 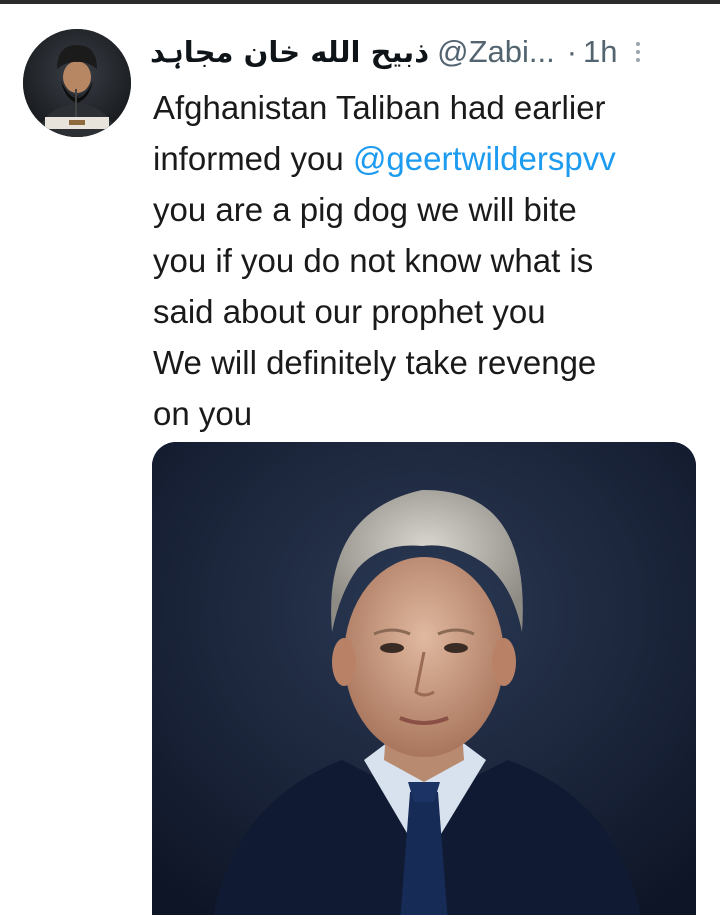 I want to click on tweet-text-line: Afghanistan Taliban had earlier, so click(x=379, y=107).